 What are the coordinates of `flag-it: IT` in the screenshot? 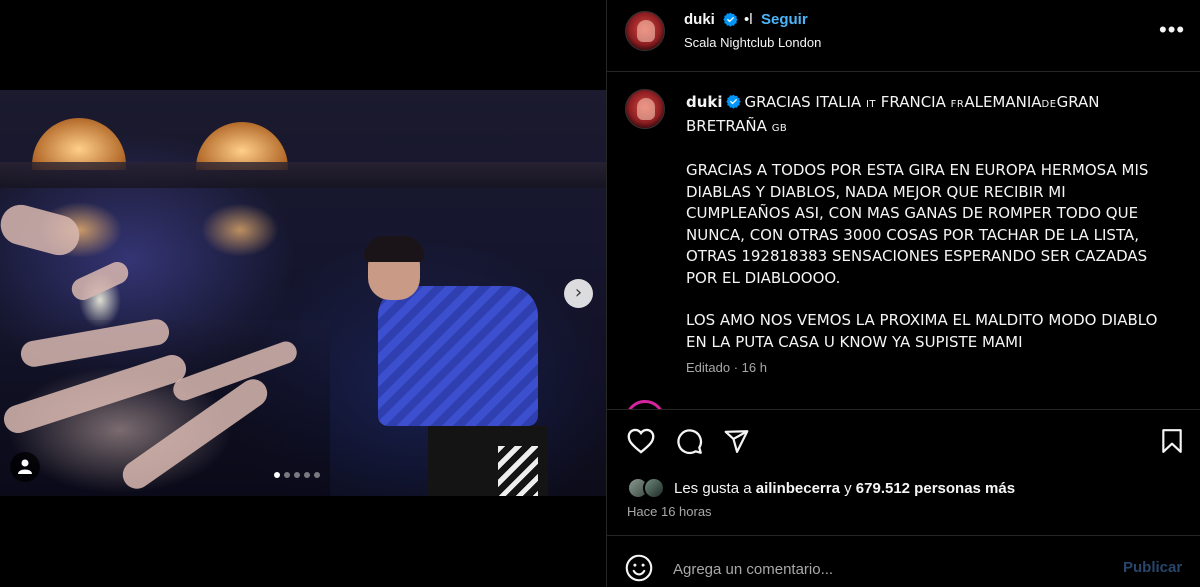 It's located at (870, 104).